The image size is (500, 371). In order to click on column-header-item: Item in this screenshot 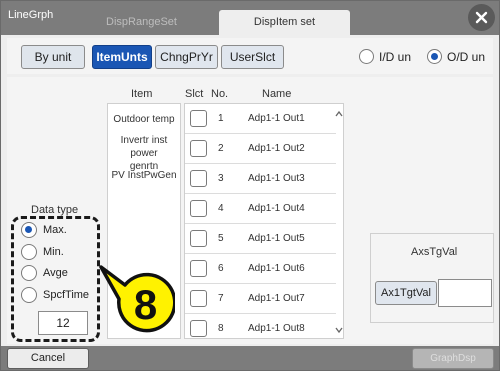, I will do `click(142, 94)`.